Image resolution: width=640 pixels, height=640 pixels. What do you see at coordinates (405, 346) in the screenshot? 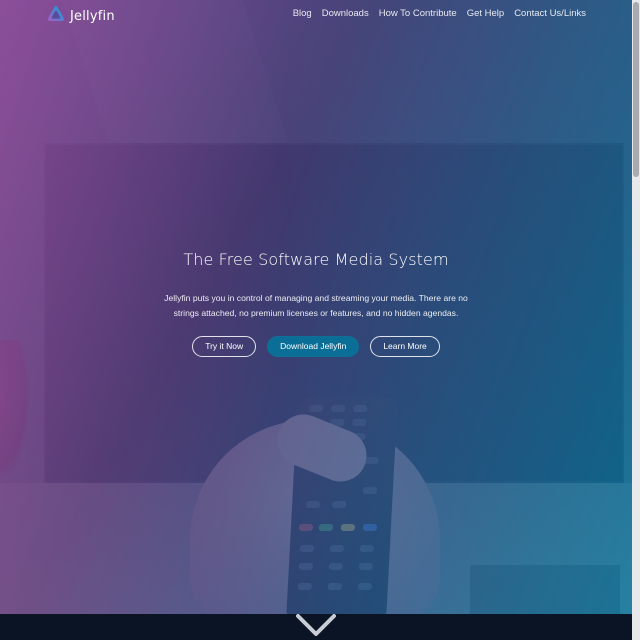
I see `learn-more-button: Learn More` at bounding box center [405, 346].